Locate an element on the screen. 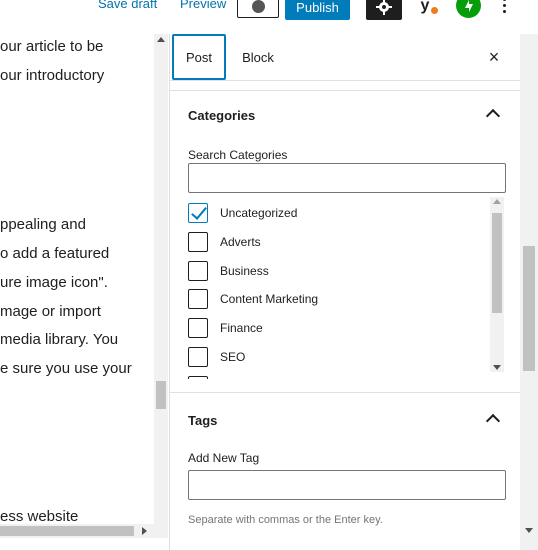 The image size is (538, 550). yoast-icon: y is located at coordinates (425, 7).